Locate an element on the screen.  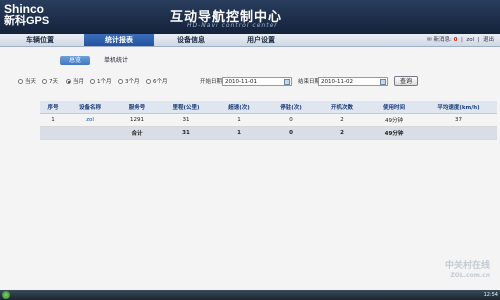
column-header: 里程(公里) is located at coordinates (186, 107).